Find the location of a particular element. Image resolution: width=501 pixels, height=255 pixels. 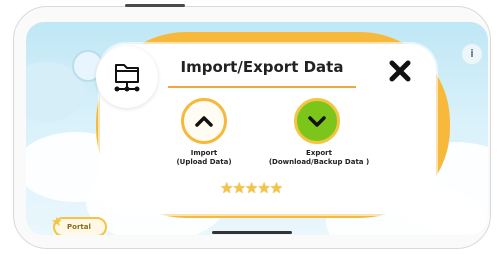

info-button: i is located at coordinates (472, 54).